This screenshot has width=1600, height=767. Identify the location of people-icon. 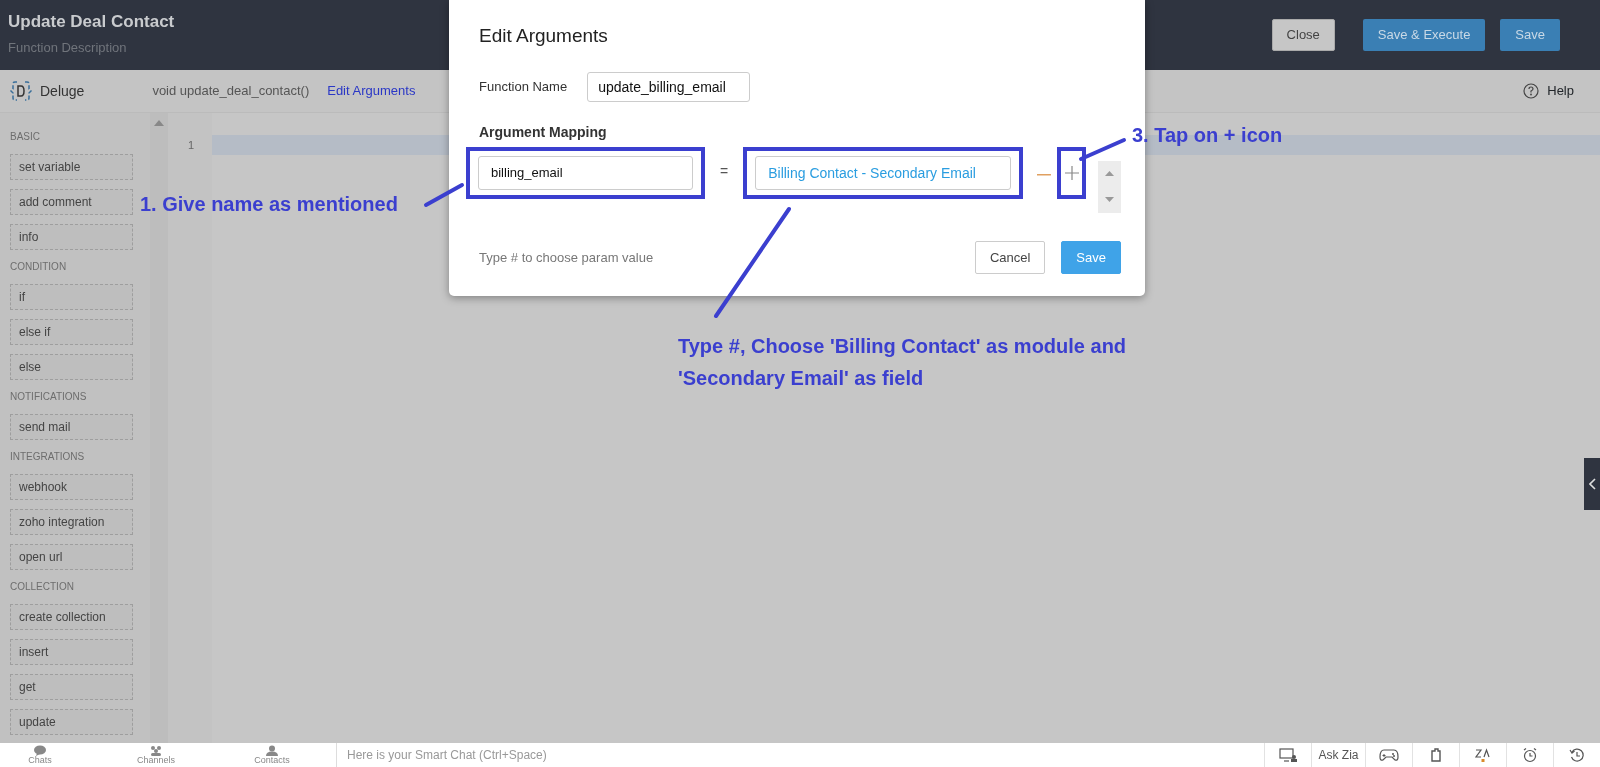
(156, 750).